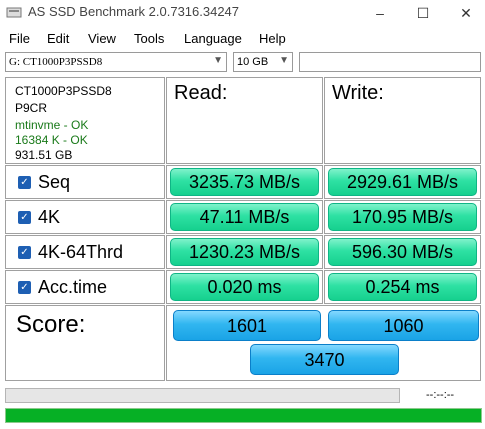  I want to click on score-read: 1601, so click(247, 325).